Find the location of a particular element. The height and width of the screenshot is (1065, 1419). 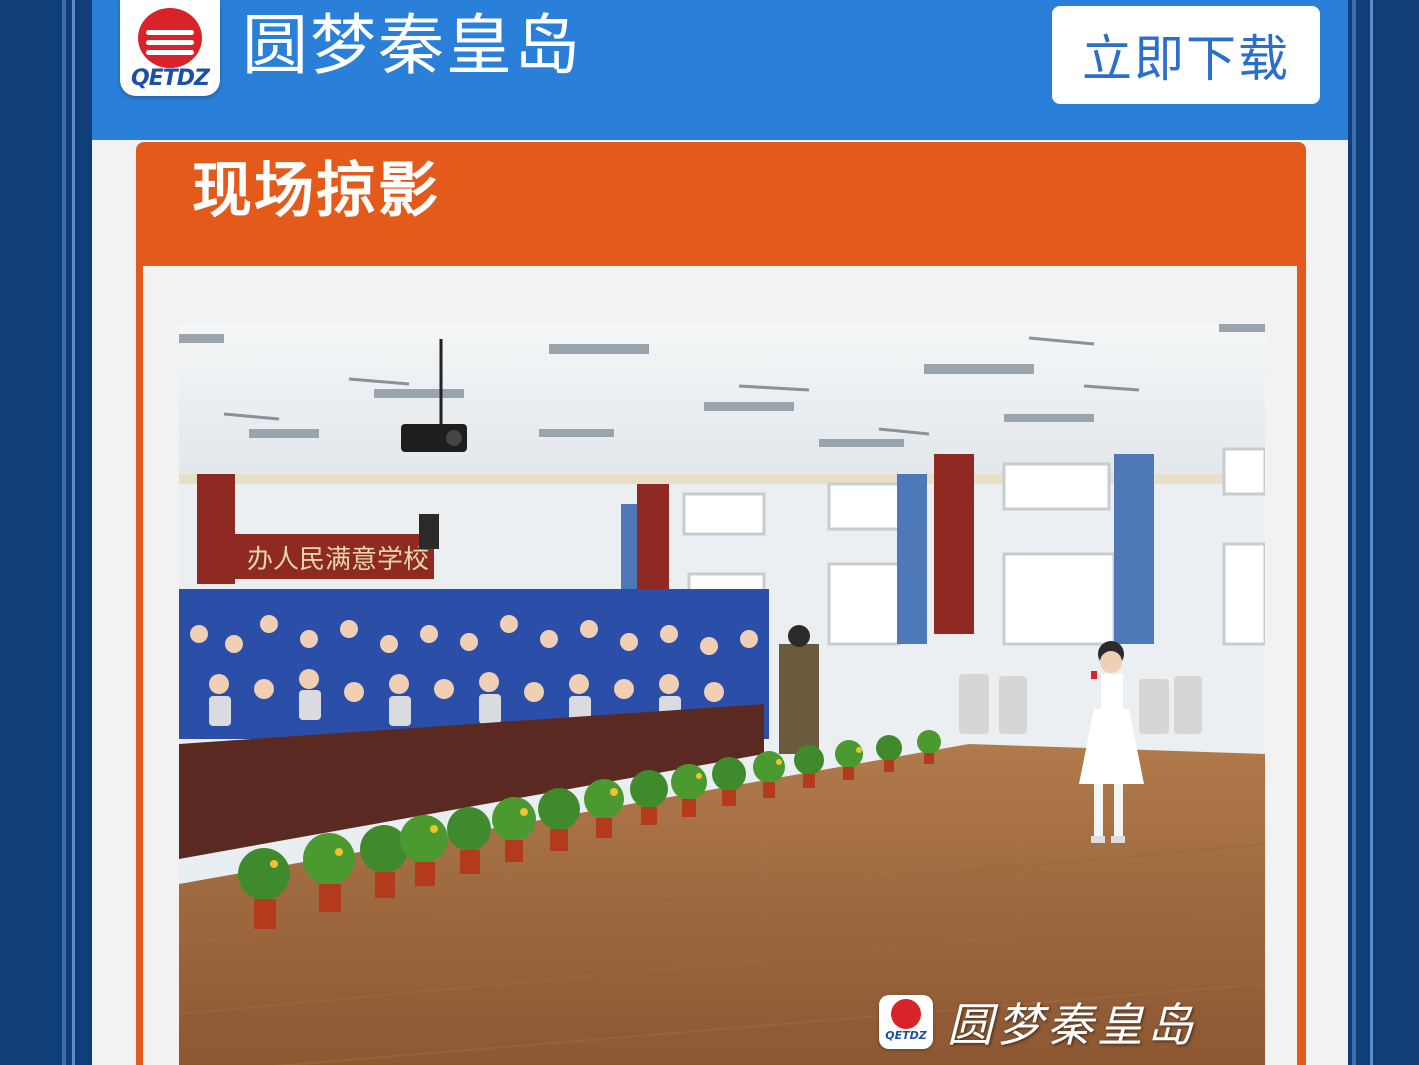

app-logo: QETDZ is located at coordinates (170, 48).